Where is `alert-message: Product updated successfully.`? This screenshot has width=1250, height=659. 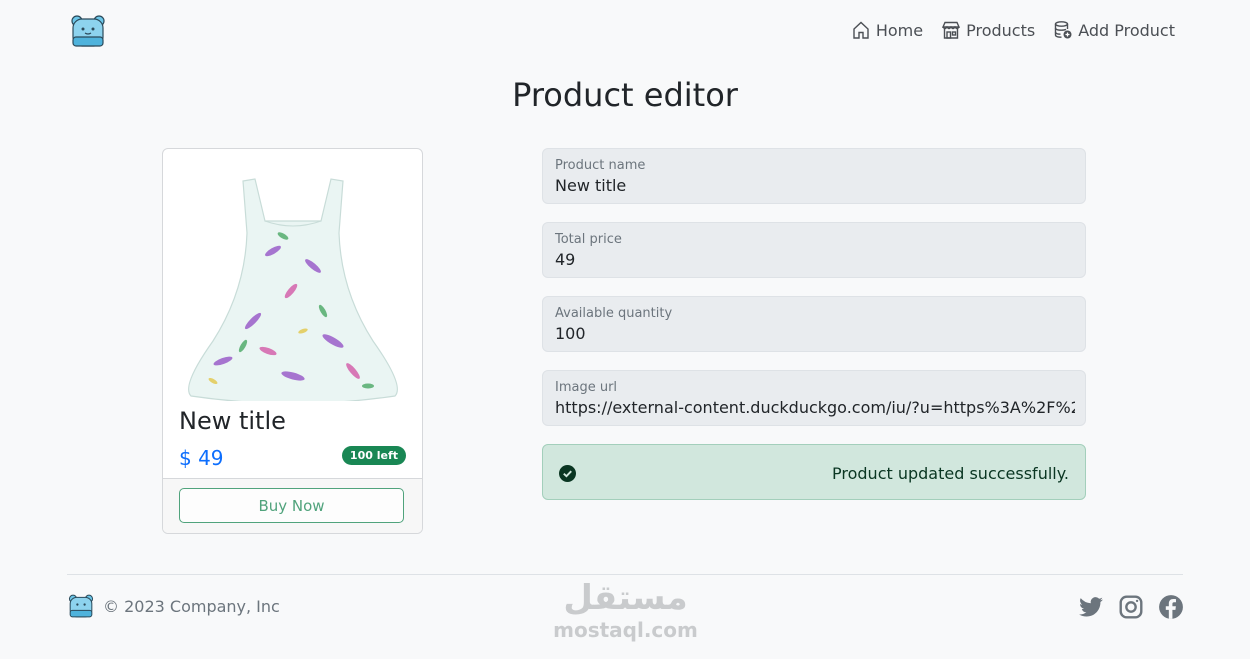 alert-message: Product updated successfully. is located at coordinates (950, 473).